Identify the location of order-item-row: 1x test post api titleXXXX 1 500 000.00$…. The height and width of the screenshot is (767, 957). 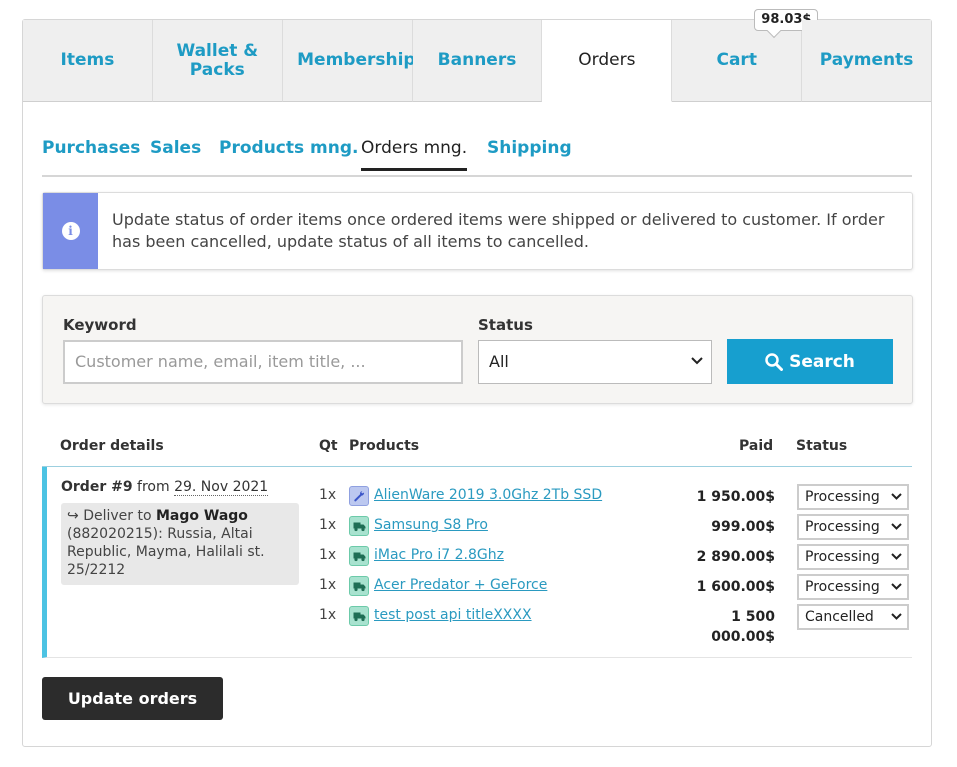
(482, 623).